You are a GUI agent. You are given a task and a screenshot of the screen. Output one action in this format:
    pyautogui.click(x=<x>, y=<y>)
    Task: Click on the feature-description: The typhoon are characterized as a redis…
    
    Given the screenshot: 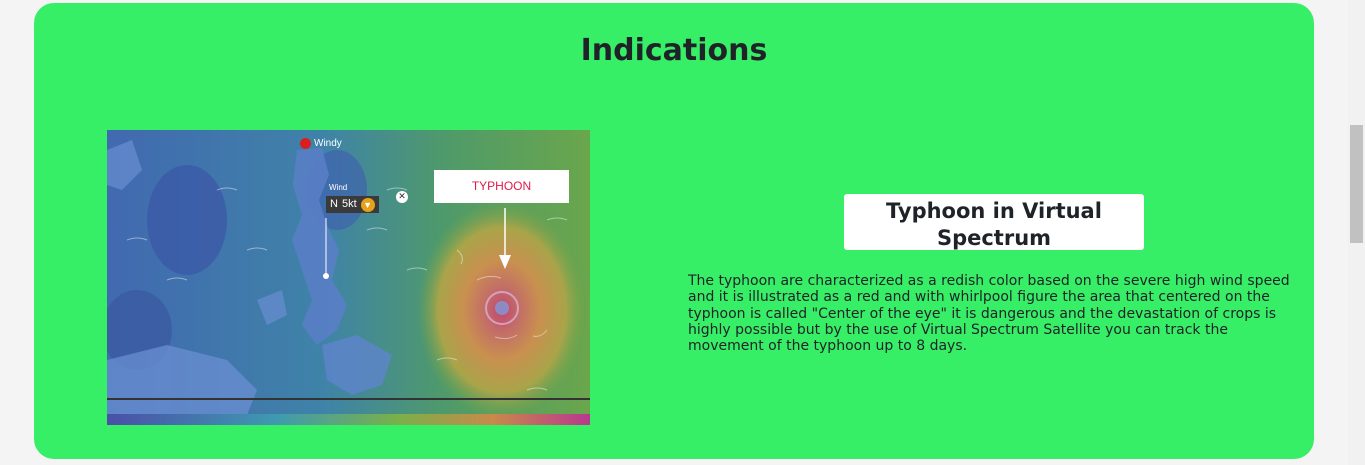 What is the action you would take?
    pyautogui.click(x=989, y=314)
    